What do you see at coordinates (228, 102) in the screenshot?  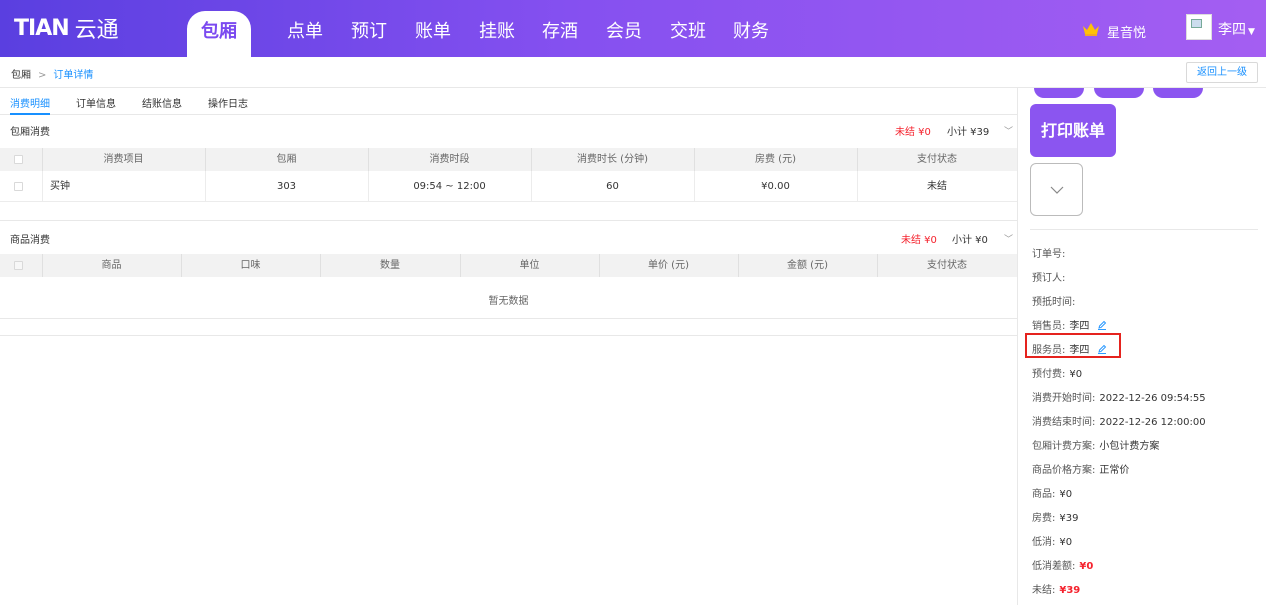 I see `tab-operation-log: 操作日志` at bounding box center [228, 102].